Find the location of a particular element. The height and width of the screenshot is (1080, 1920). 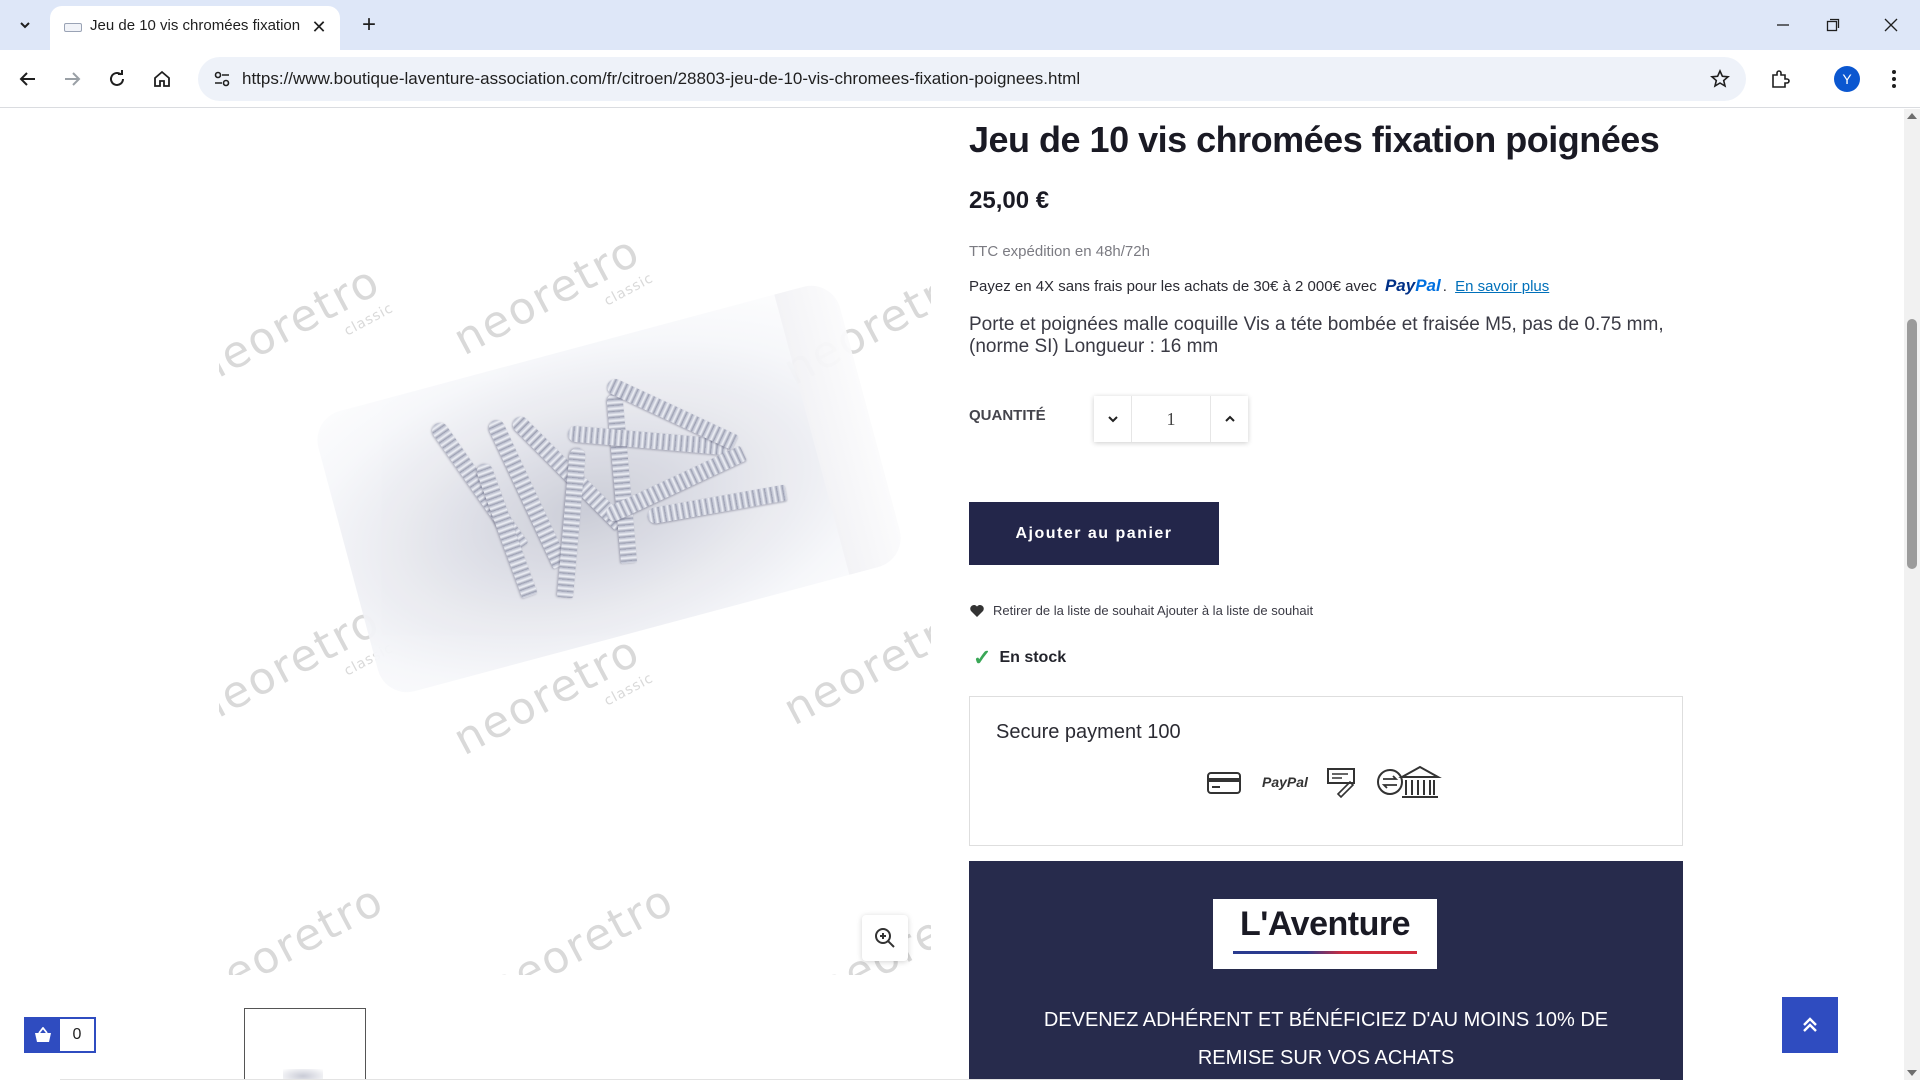

tab-close-icon: ✕ is located at coordinates (319, 27).